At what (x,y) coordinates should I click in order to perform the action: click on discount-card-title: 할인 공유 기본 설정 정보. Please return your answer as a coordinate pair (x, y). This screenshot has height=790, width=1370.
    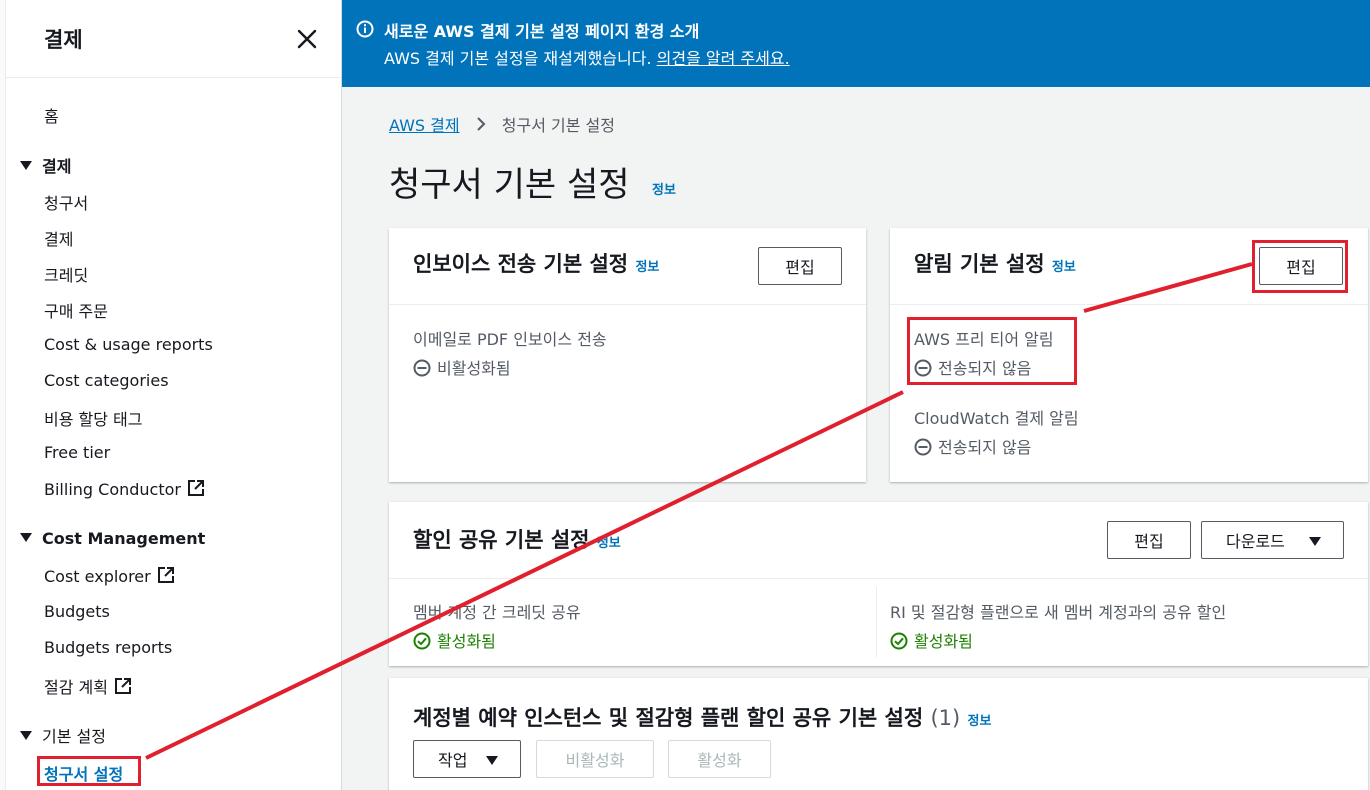
    Looking at the image, I should click on (517, 540).